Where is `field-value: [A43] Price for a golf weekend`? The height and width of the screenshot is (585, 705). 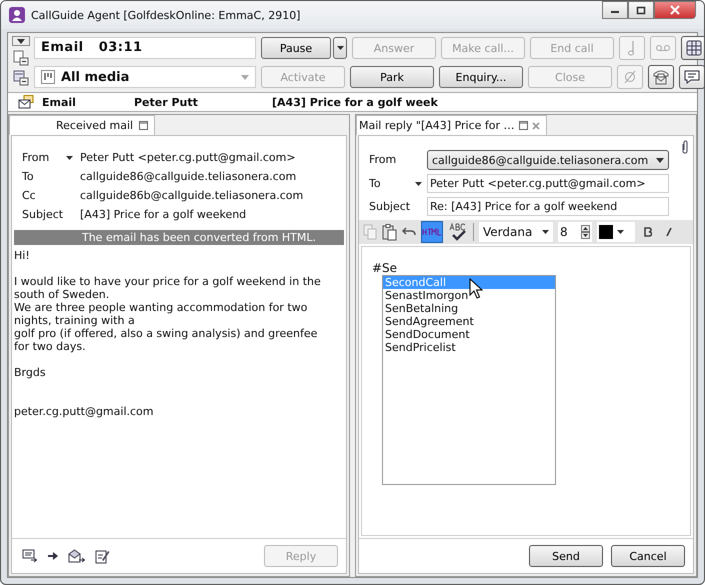 field-value: [A43] Price for a golf weekend is located at coordinates (164, 215).